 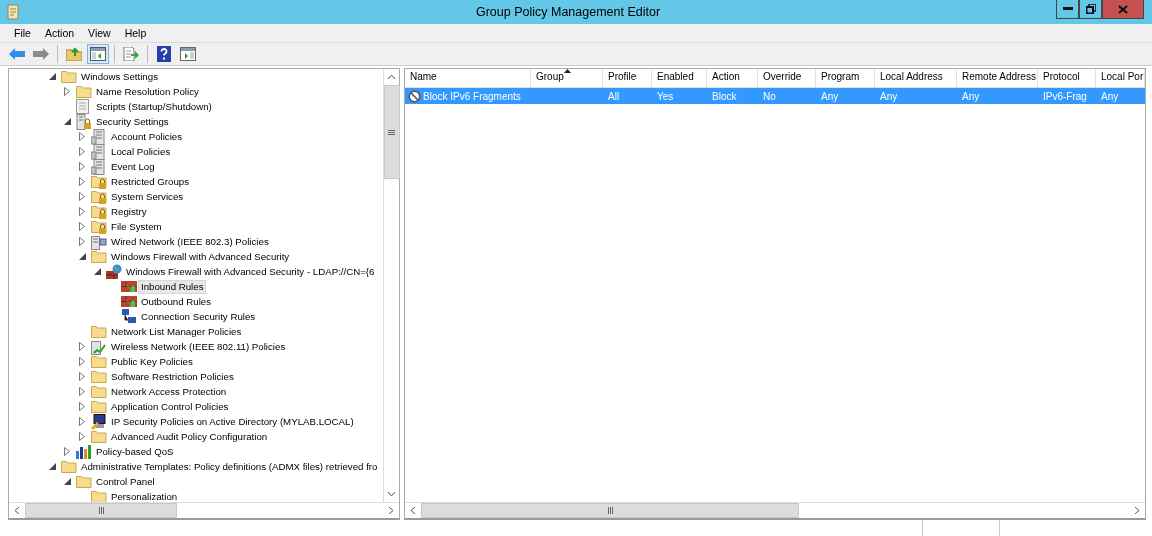 I want to click on tree-item: Wired Network (IEEE 802.3) Policies, so click(x=190, y=241).